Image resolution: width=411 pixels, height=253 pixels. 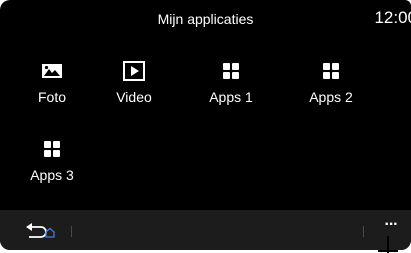 I want to click on touch-cursor-base, so click(x=388, y=251).